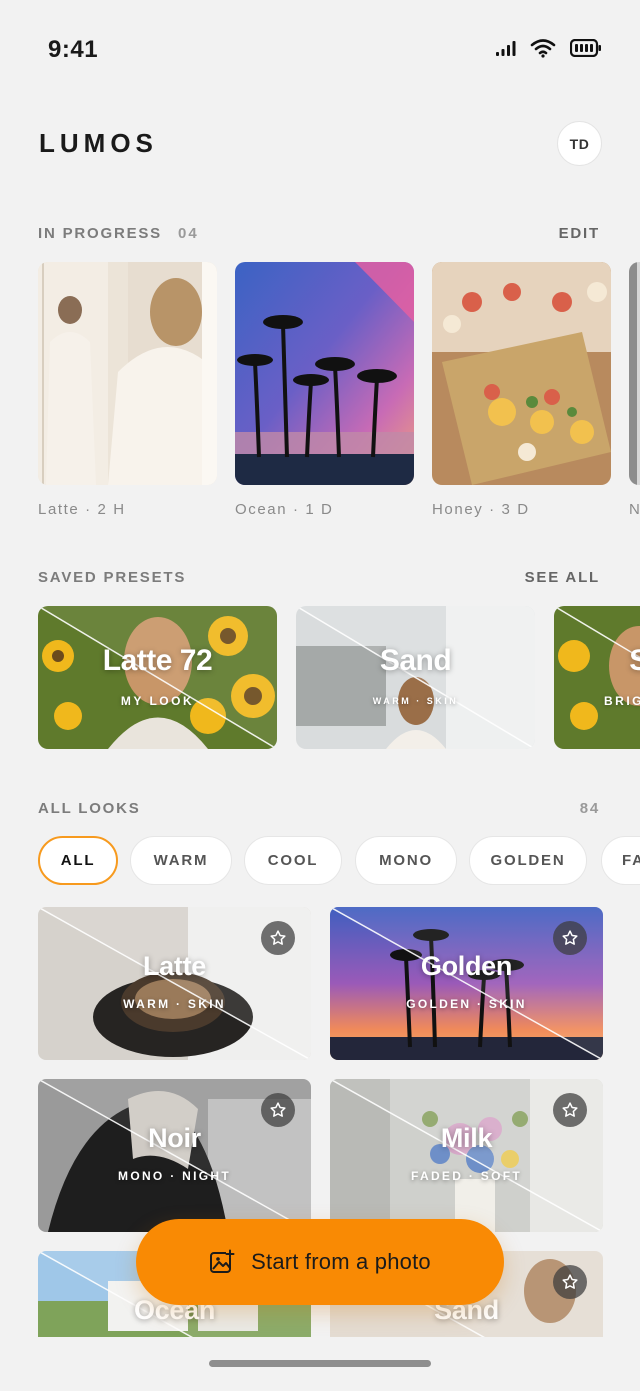  What do you see at coordinates (597, 677) in the screenshot?
I see `preset-card-partial: S BRIG` at bounding box center [597, 677].